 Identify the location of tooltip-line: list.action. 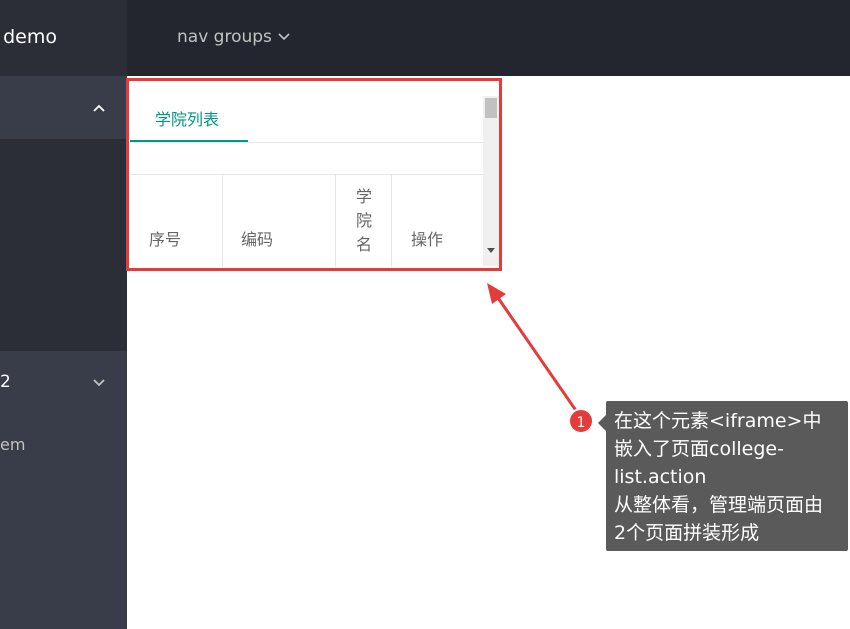
(660, 477).